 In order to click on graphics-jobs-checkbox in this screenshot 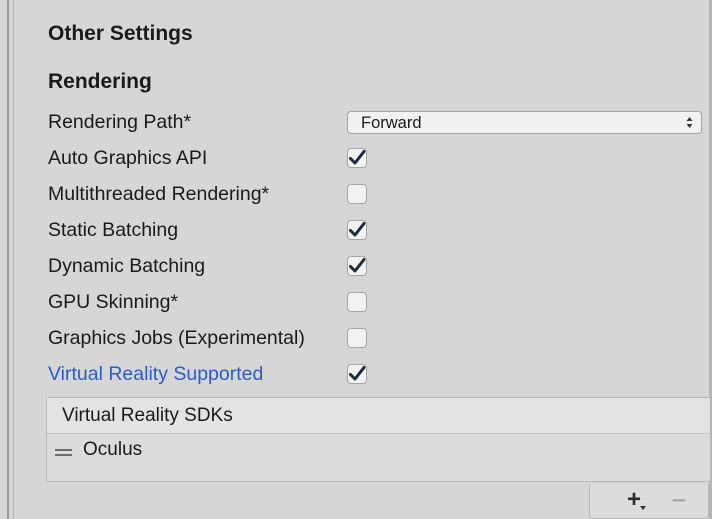, I will do `click(357, 338)`.